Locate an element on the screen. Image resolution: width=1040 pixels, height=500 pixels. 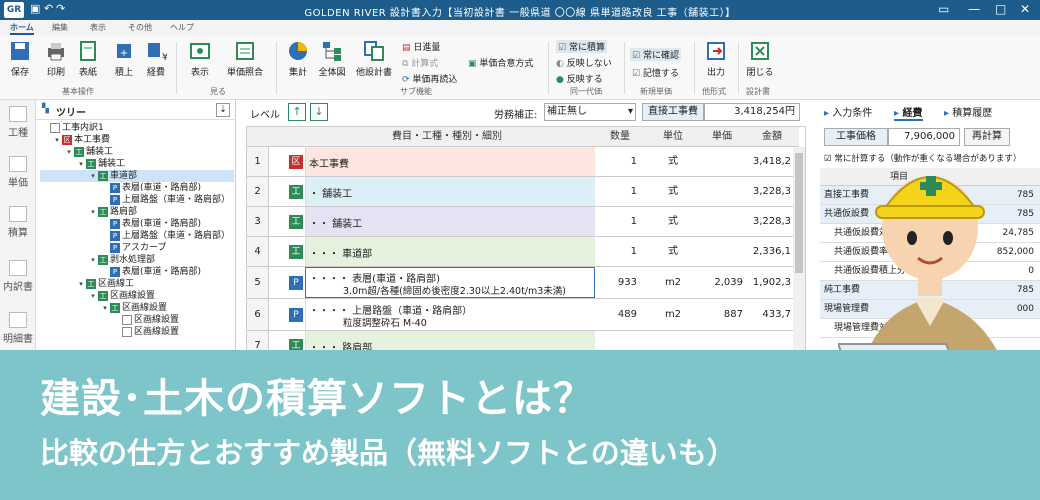
row-price: 887 is located at coordinates (721, 314).